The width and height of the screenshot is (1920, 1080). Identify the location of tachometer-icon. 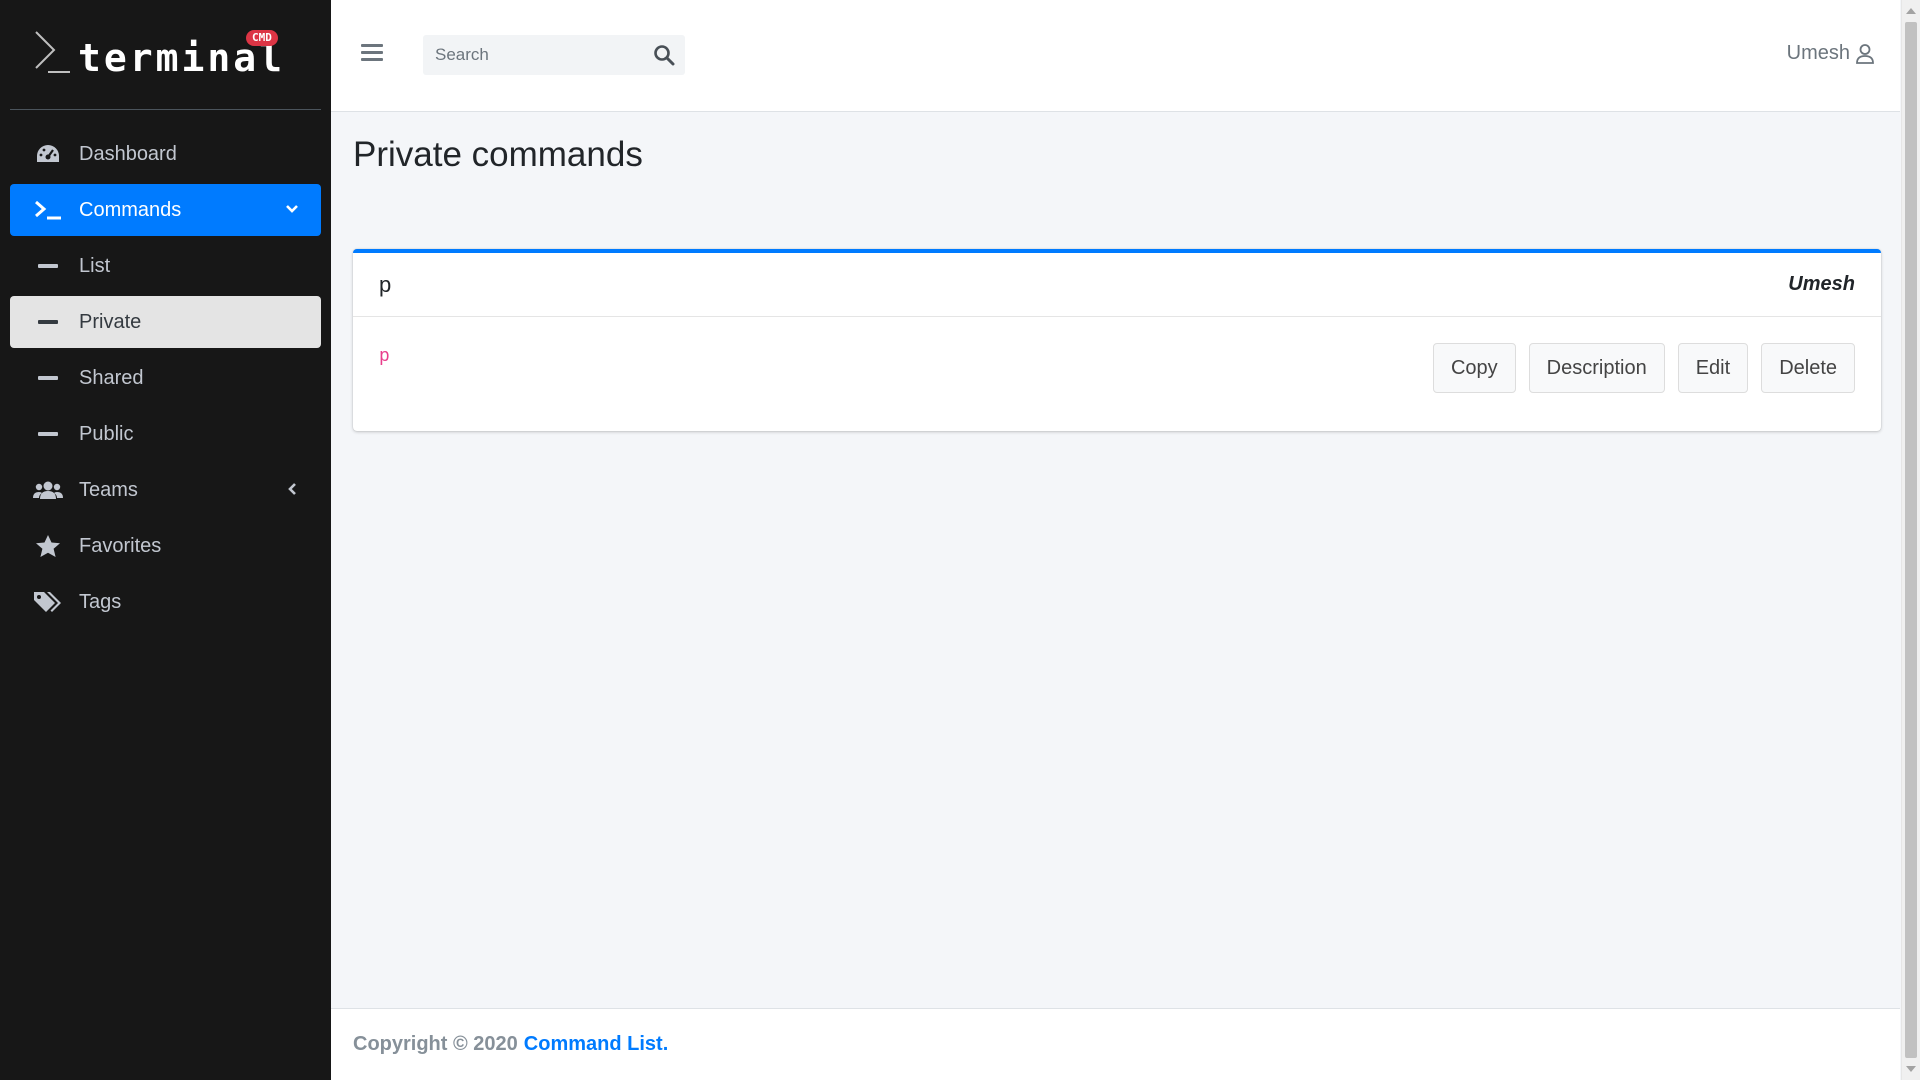
(48, 154).